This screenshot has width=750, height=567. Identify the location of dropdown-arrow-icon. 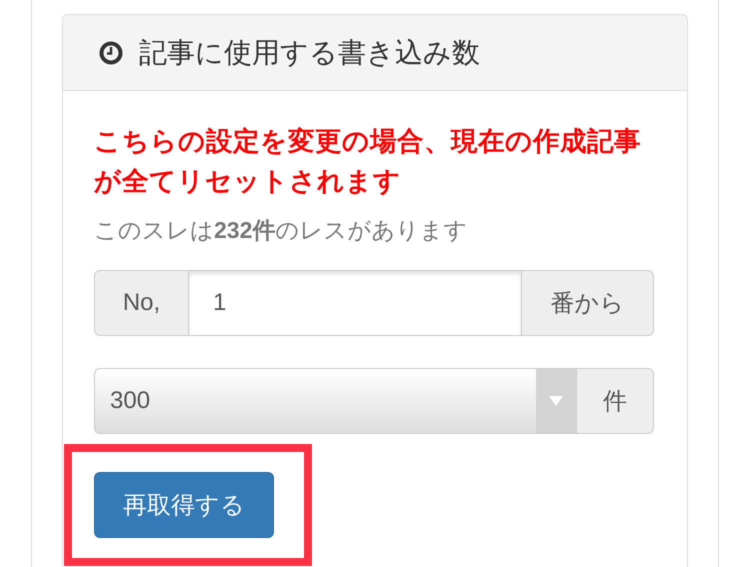
(556, 401).